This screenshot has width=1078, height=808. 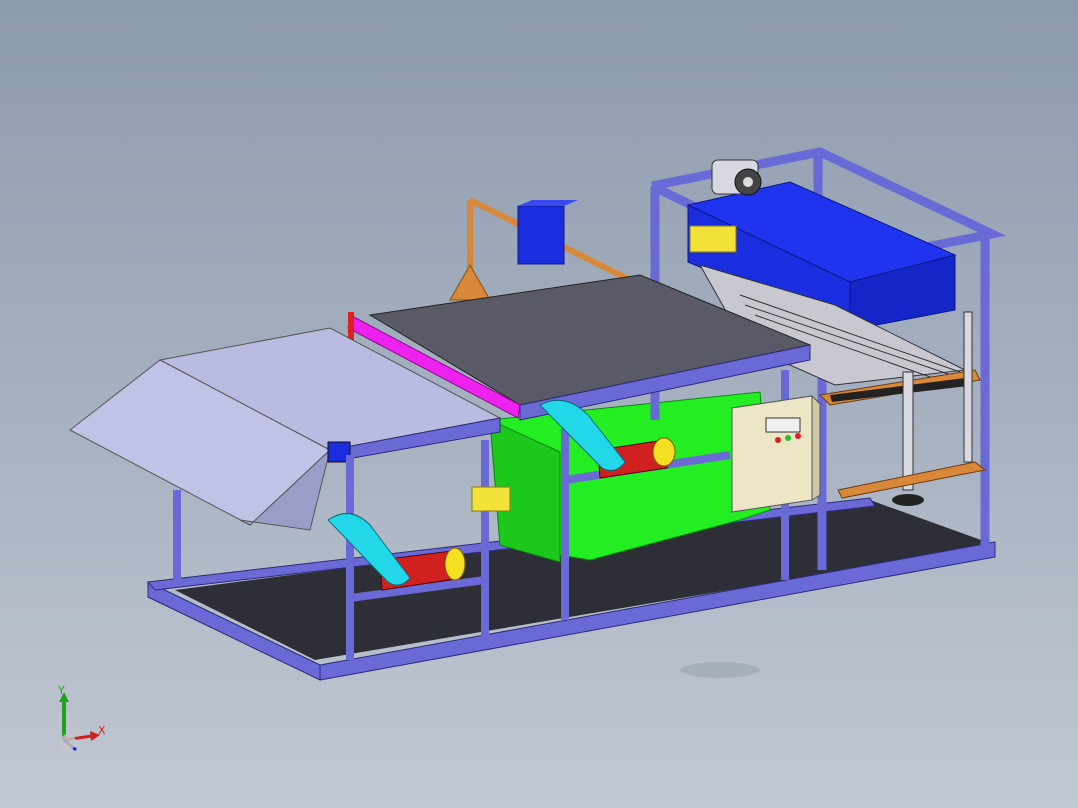 I want to click on fan-motor, so click(x=736, y=177).